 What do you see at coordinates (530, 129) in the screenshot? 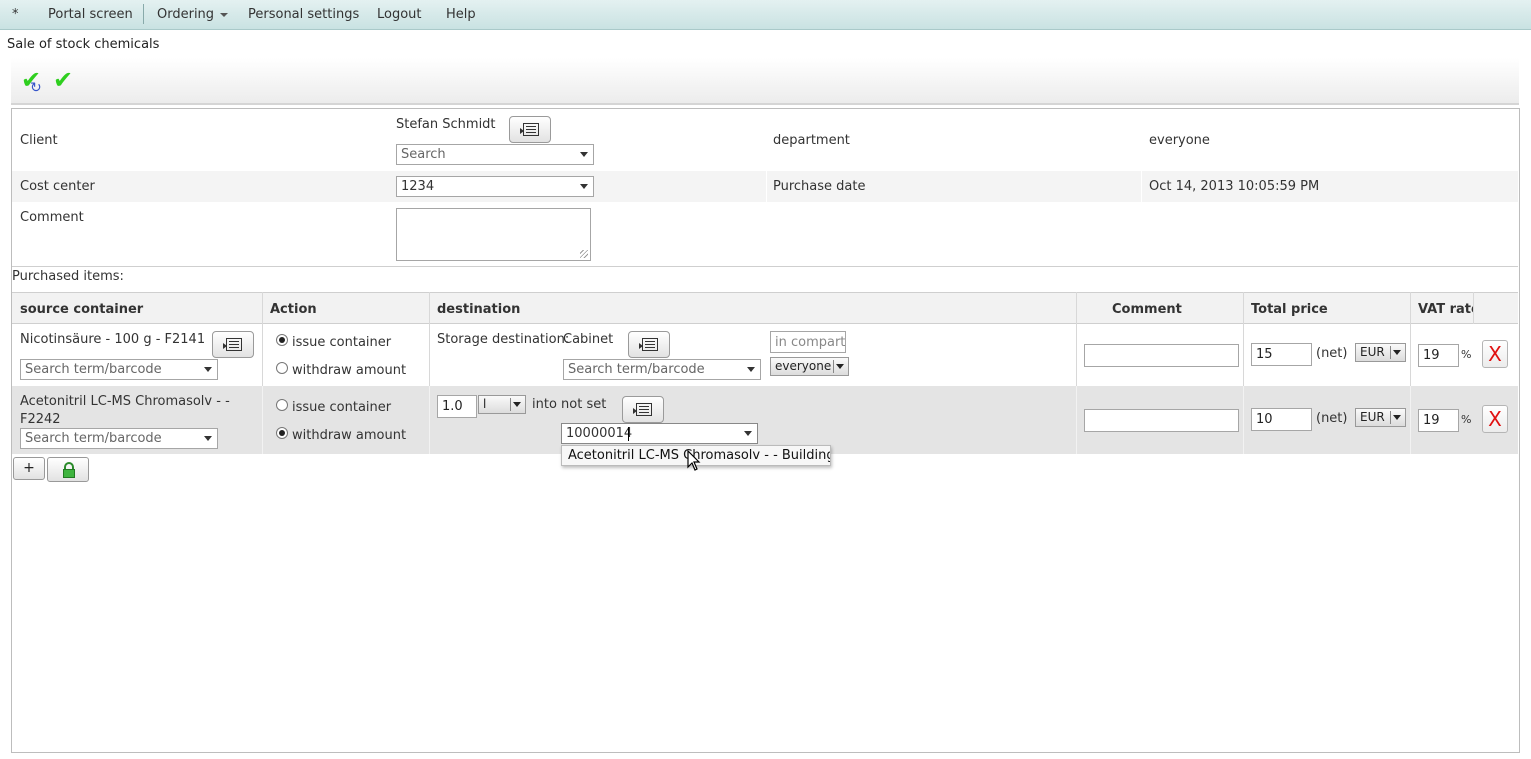
I see `client-picker-button` at bounding box center [530, 129].